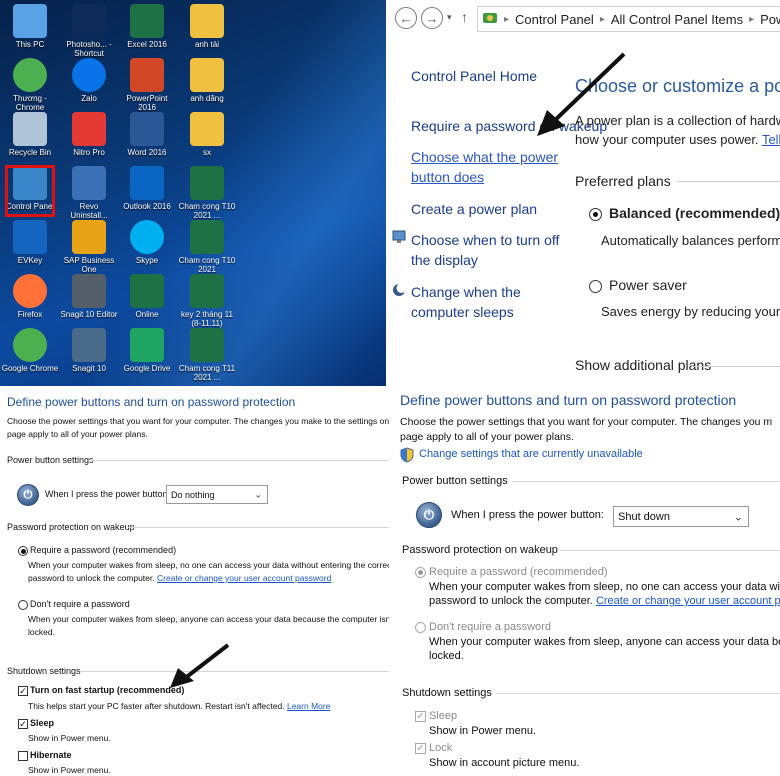  I want to click on excel-icon, so click(147, 21).